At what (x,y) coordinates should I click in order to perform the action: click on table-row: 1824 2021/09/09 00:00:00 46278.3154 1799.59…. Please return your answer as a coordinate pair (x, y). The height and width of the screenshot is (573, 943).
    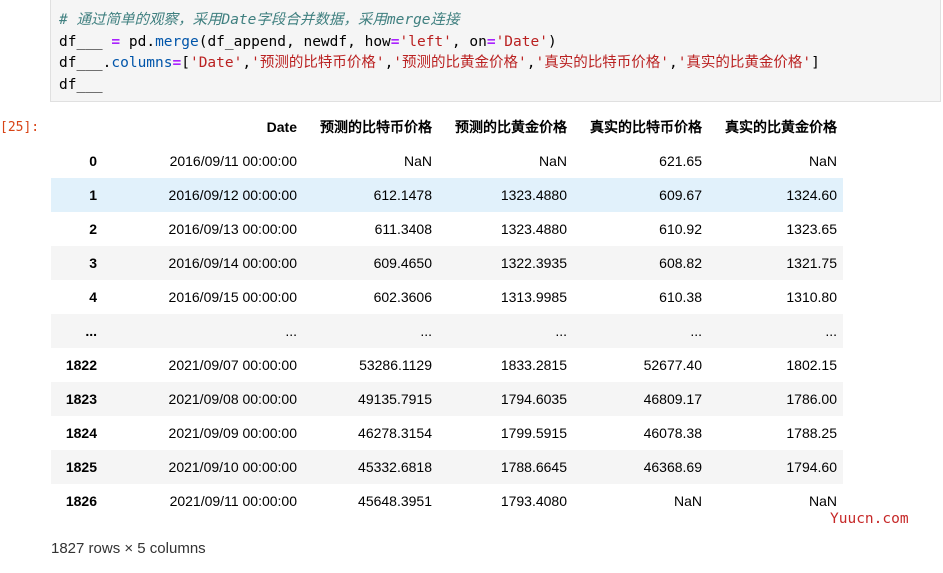
    Looking at the image, I should click on (447, 433).